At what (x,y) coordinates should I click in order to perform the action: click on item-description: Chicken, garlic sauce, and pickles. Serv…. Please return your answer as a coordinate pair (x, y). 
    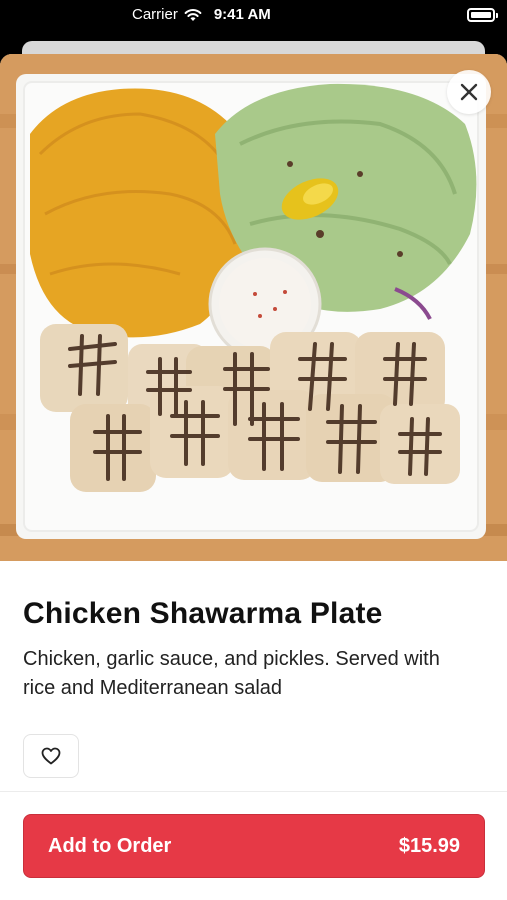
    Looking at the image, I should click on (231, 673).